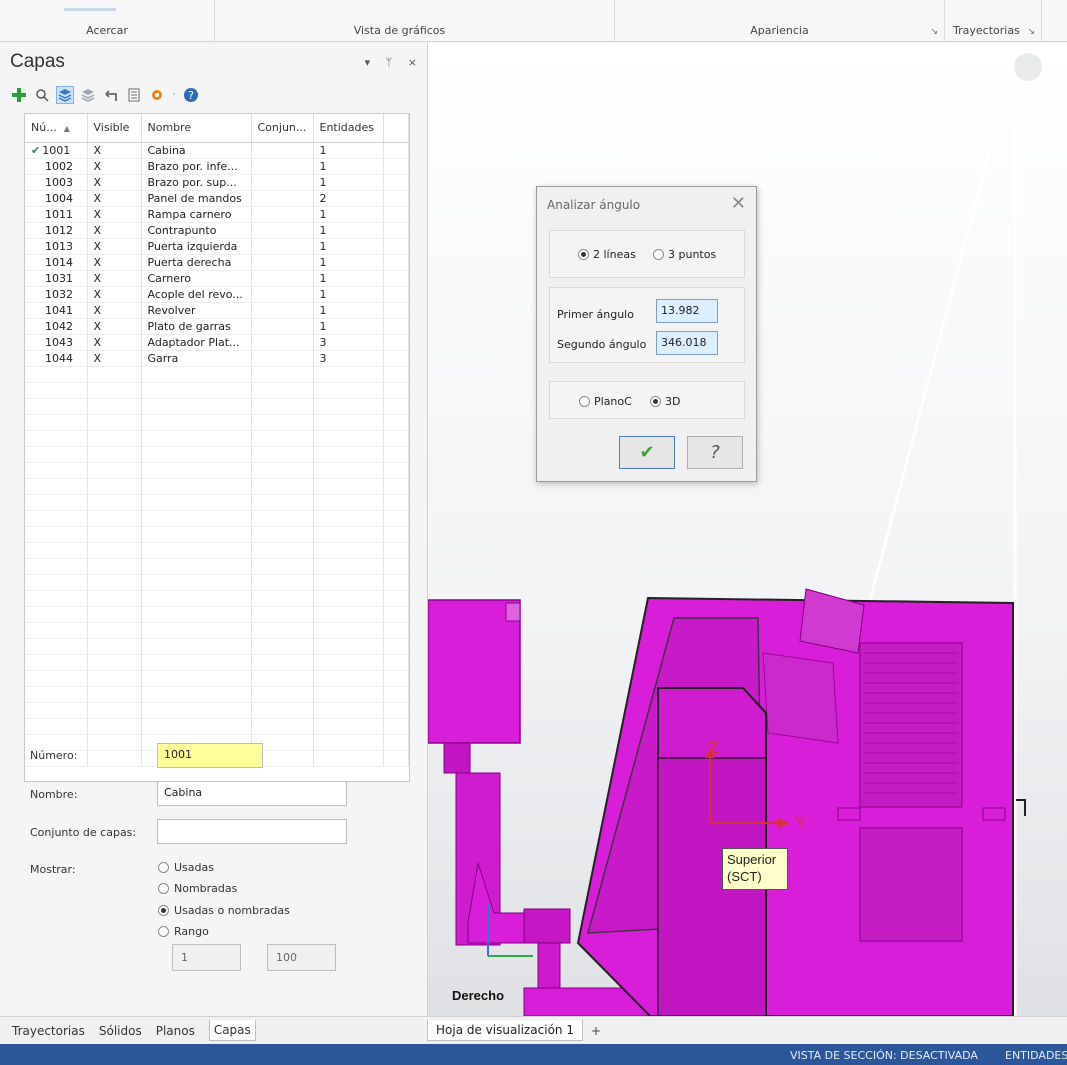 This screenshot has width=1067, height=1065. What do you see at coordinates (196, 128) in the screenshot?
I see `column-header-name: Nombre` at bounding box center [196, 128].